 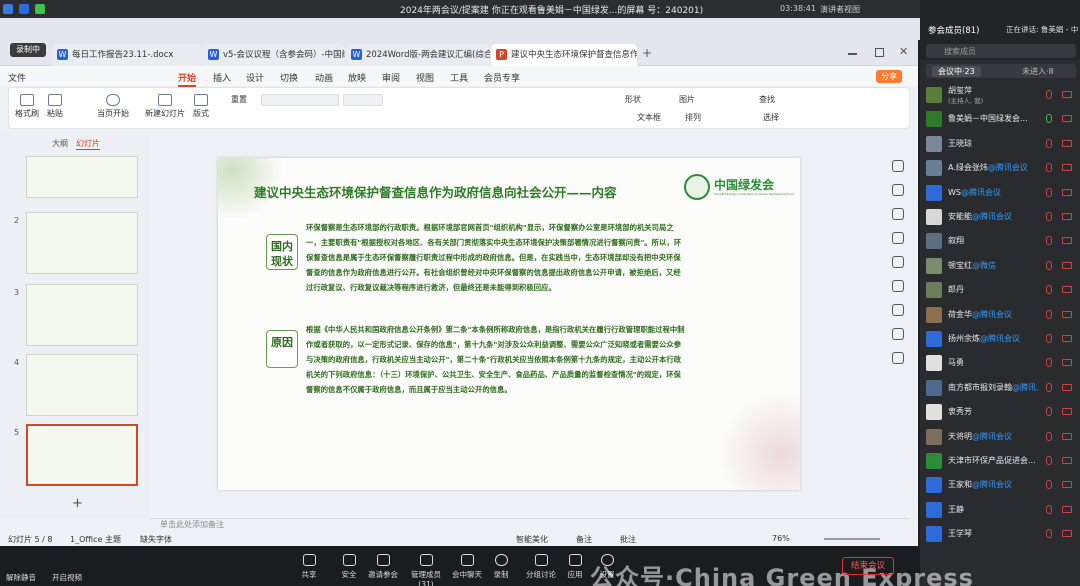 I want to click on menu-design: 设计, so click(x=255, y=77).